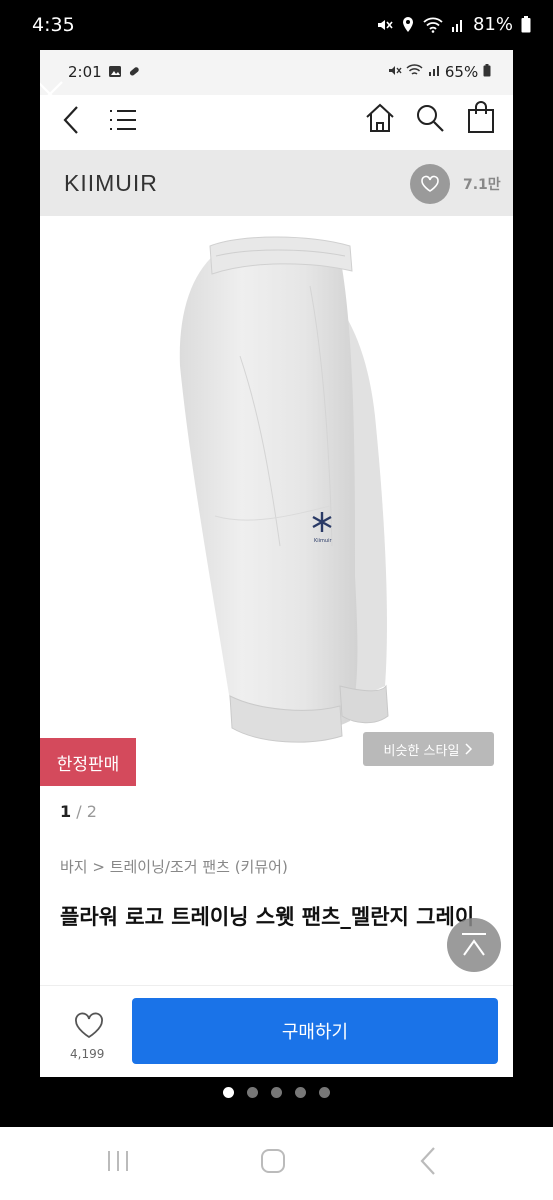 The width and height of the screenshot is (553, 1200). I want to click on pager-current: 1, so click(66, 811).